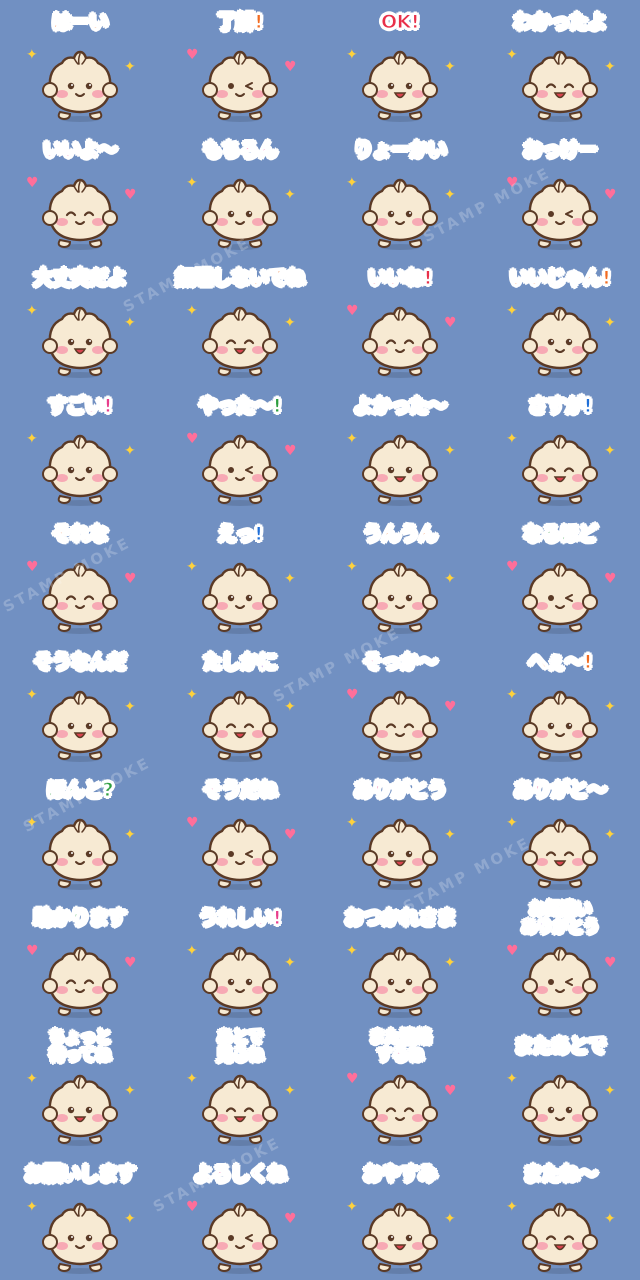 The width and height of the screenshot is (640, 1280). Describe the element at coordinates (400, 1216) in the screenshot. I see `sticker: おやすみ ✦ ✦` at that location.